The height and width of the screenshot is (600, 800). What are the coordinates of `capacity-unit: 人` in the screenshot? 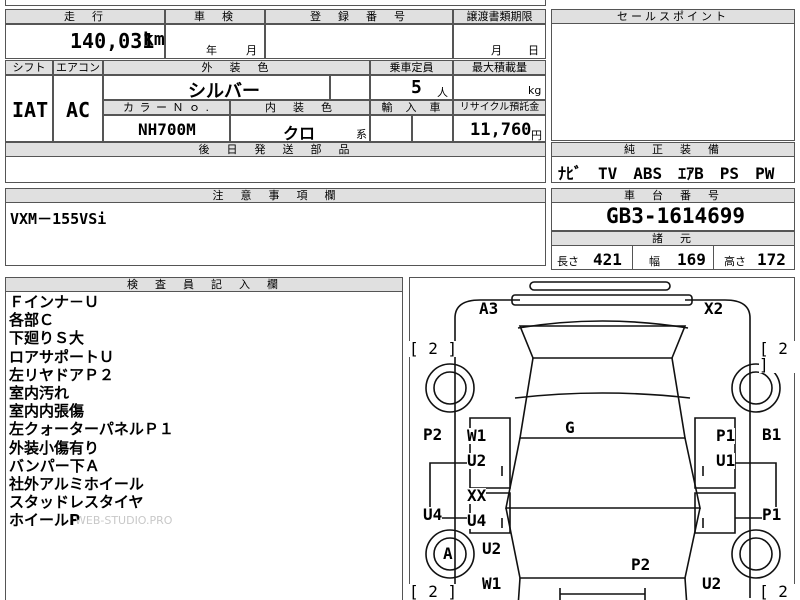 It's located at (442, 92).